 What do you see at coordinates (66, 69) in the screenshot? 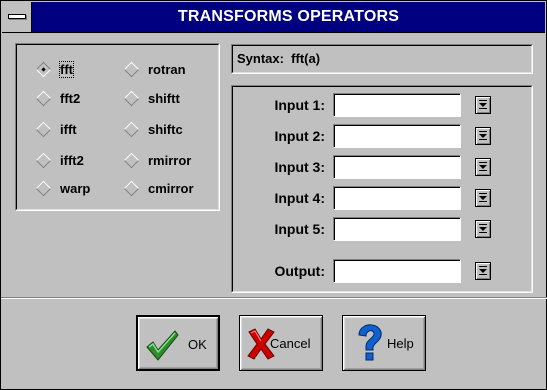
I see `radio-label: fft` at bounding box center [66, 69].